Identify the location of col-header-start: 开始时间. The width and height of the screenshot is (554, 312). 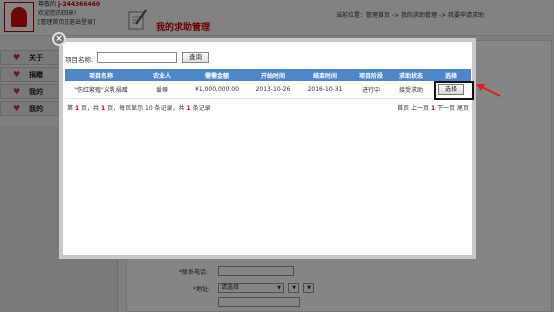
(273, 75).